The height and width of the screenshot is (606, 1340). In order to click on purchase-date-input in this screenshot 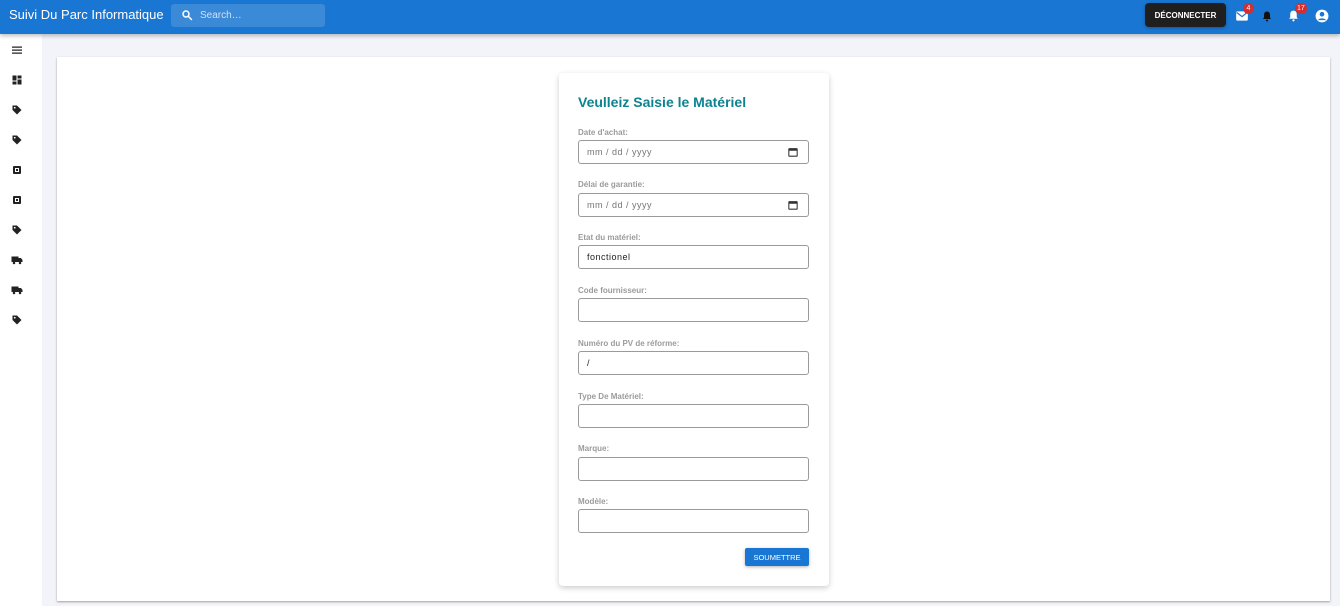, I will do `click(682, 152)`.